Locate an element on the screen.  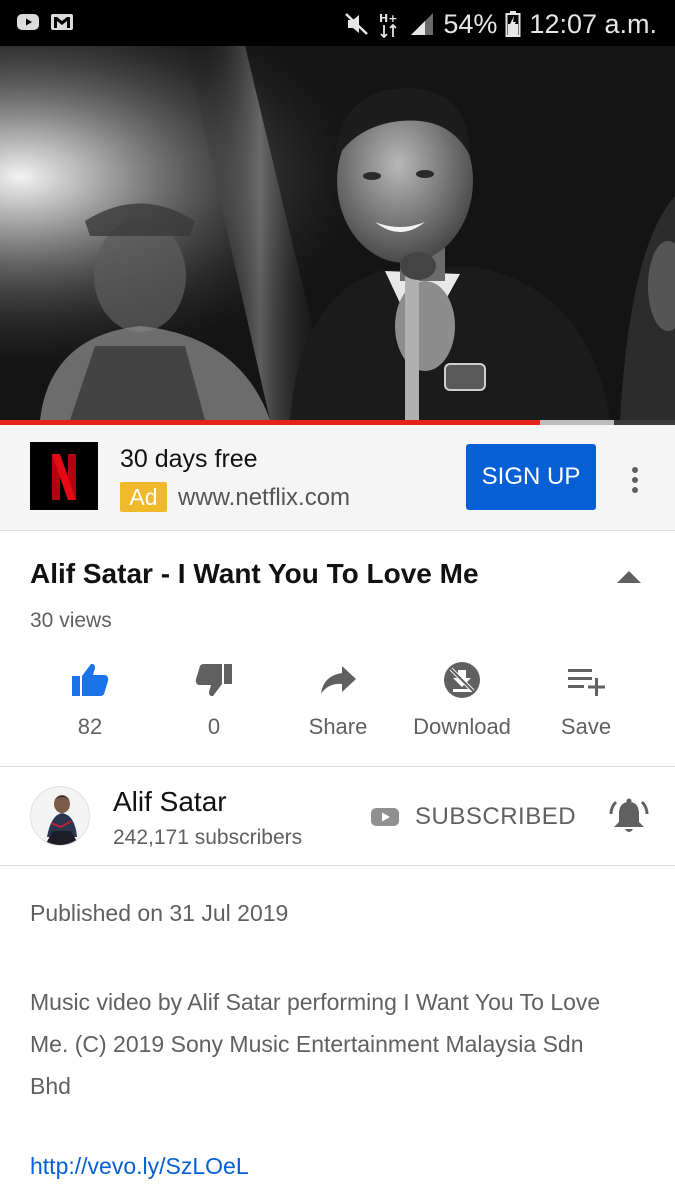
netflix-logo is located at coordinates (64, 476).